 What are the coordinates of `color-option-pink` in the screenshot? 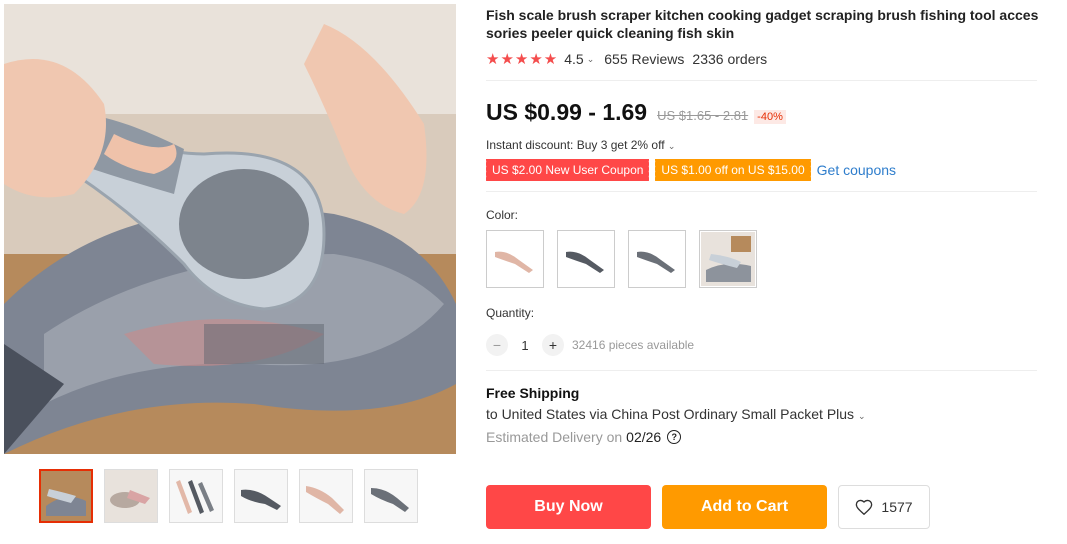 It's located at (515, 259).